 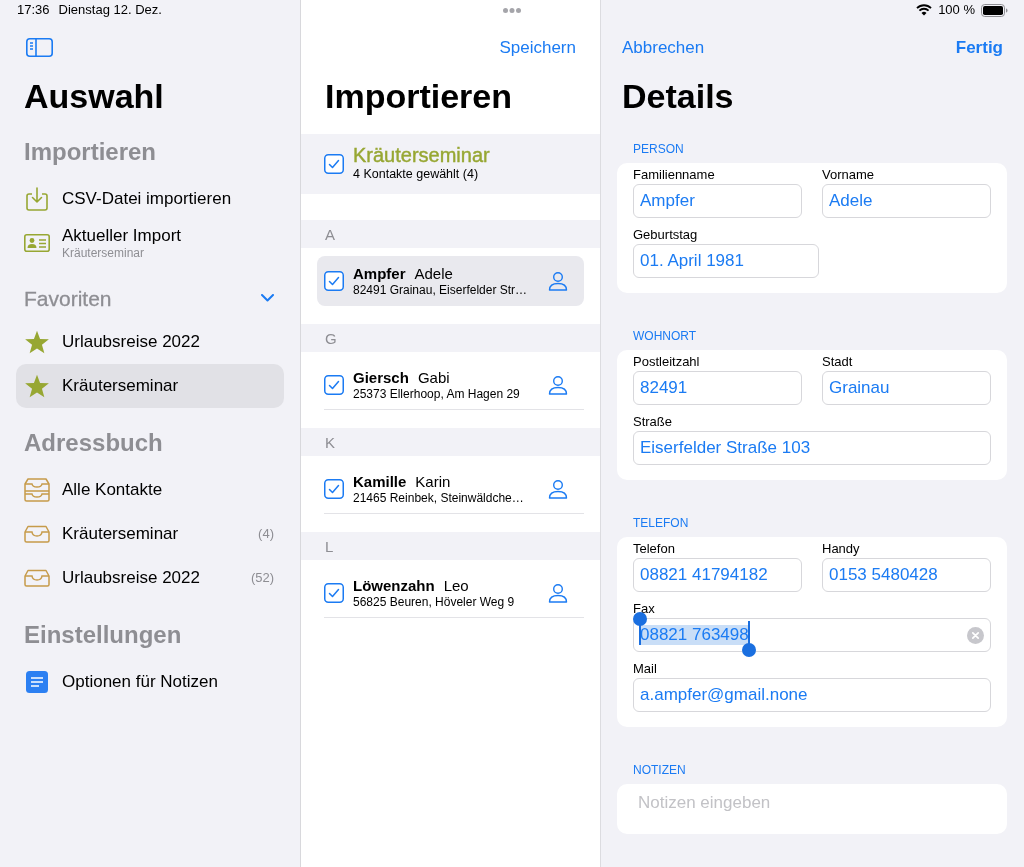 I want to click on contact-name: Giersch Gabi, so click(x=402, y=377).